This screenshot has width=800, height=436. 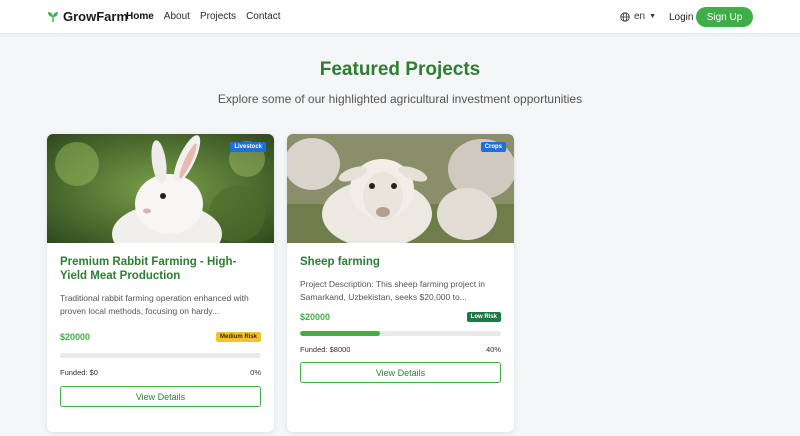 I want to click on caret-down-icon: ▼, so click(x=653, y=16).